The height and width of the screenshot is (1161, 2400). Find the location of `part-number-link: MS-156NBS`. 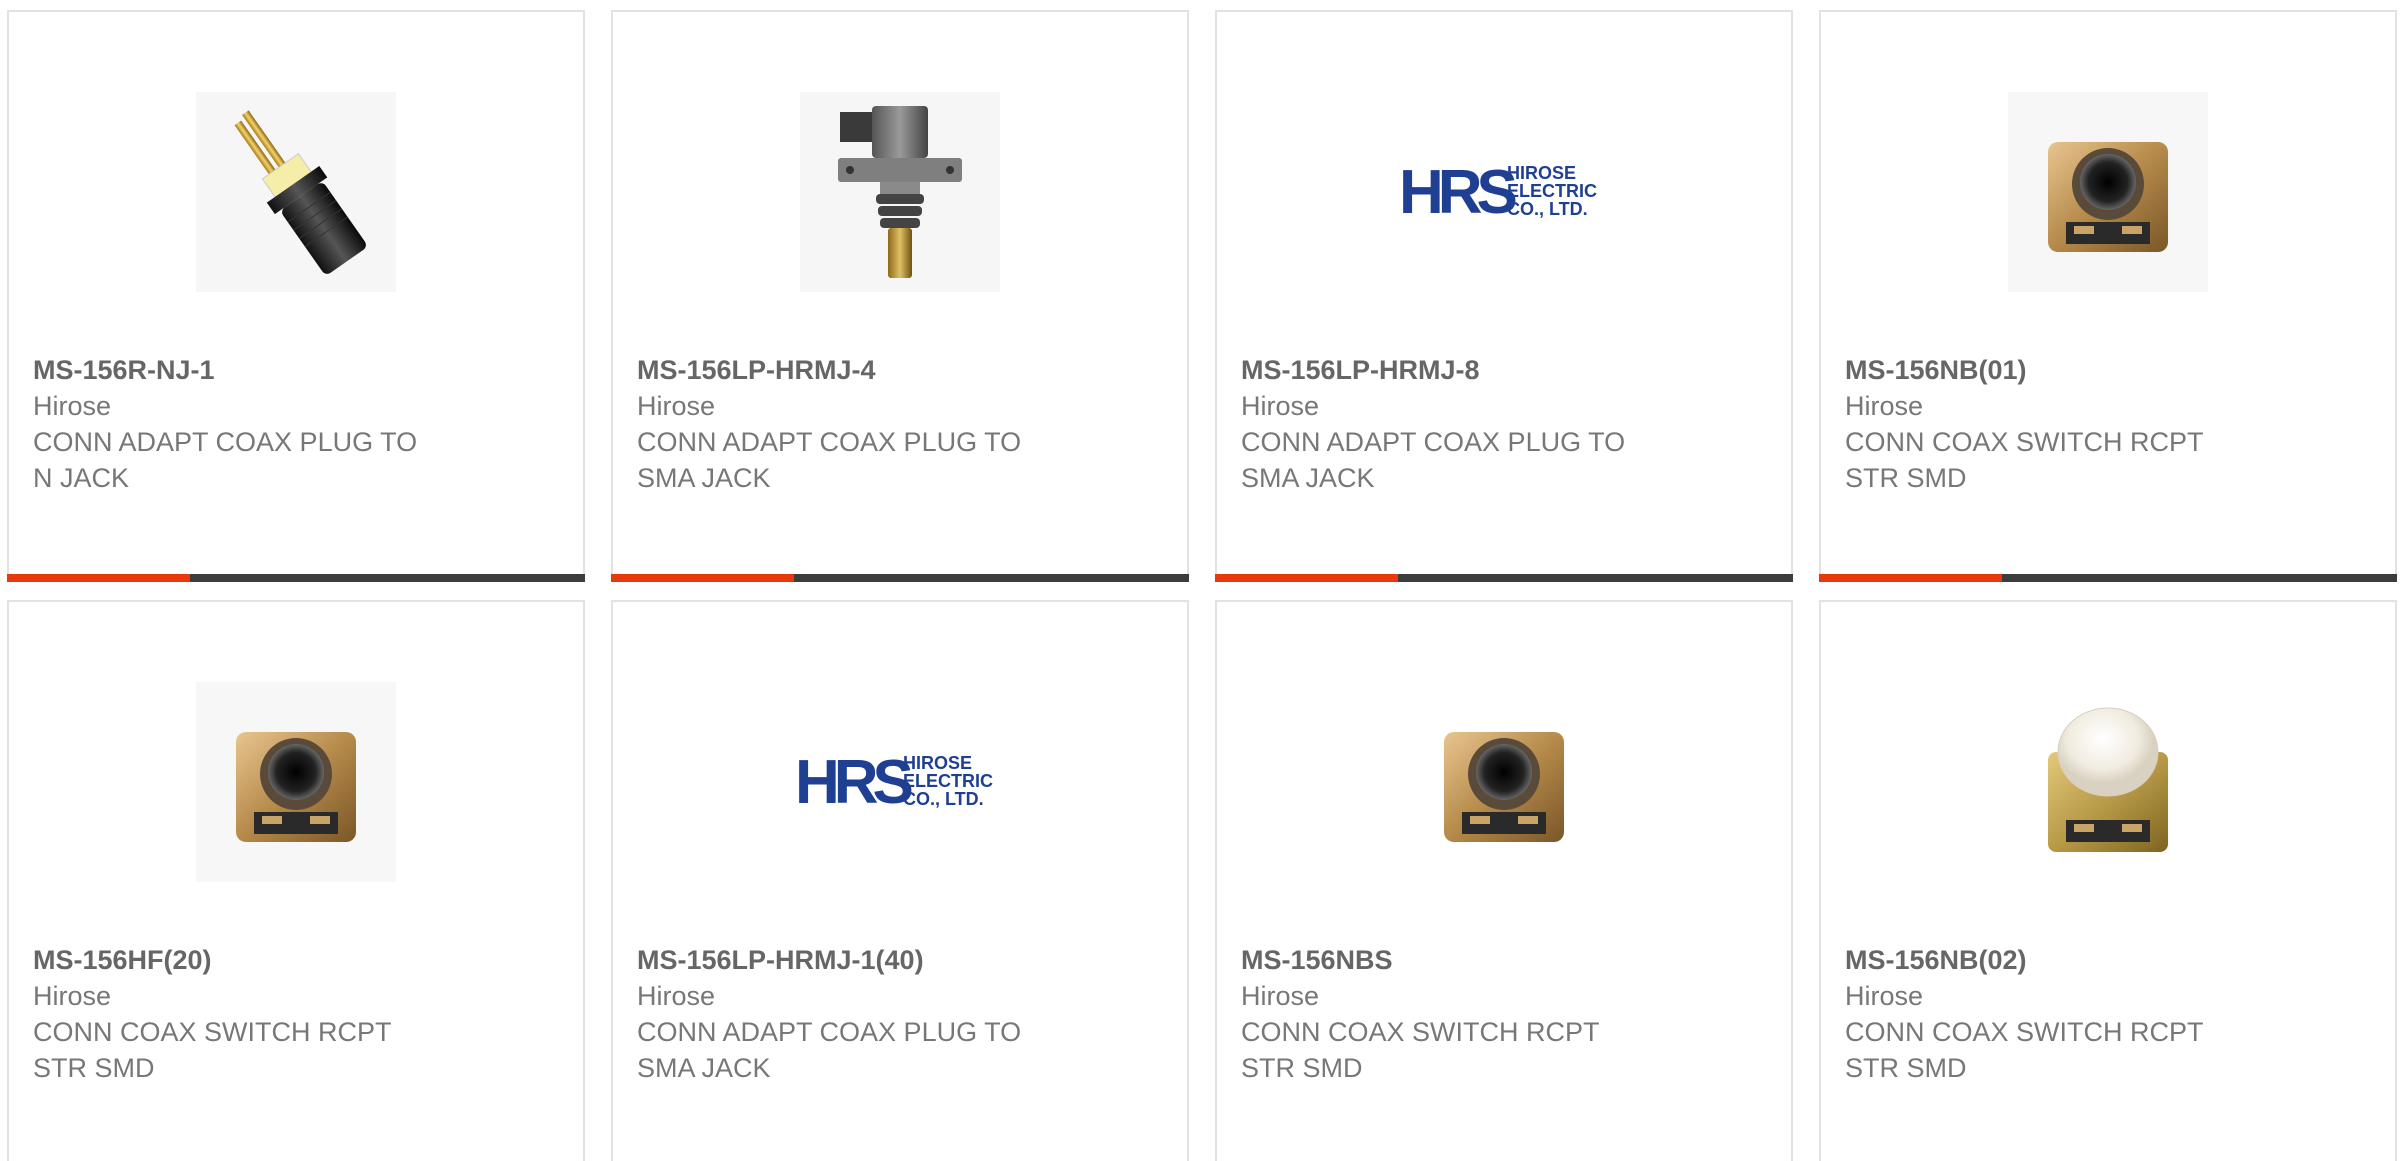

part-number-link: MS-156NBS is located at coordinates (1451, 960).